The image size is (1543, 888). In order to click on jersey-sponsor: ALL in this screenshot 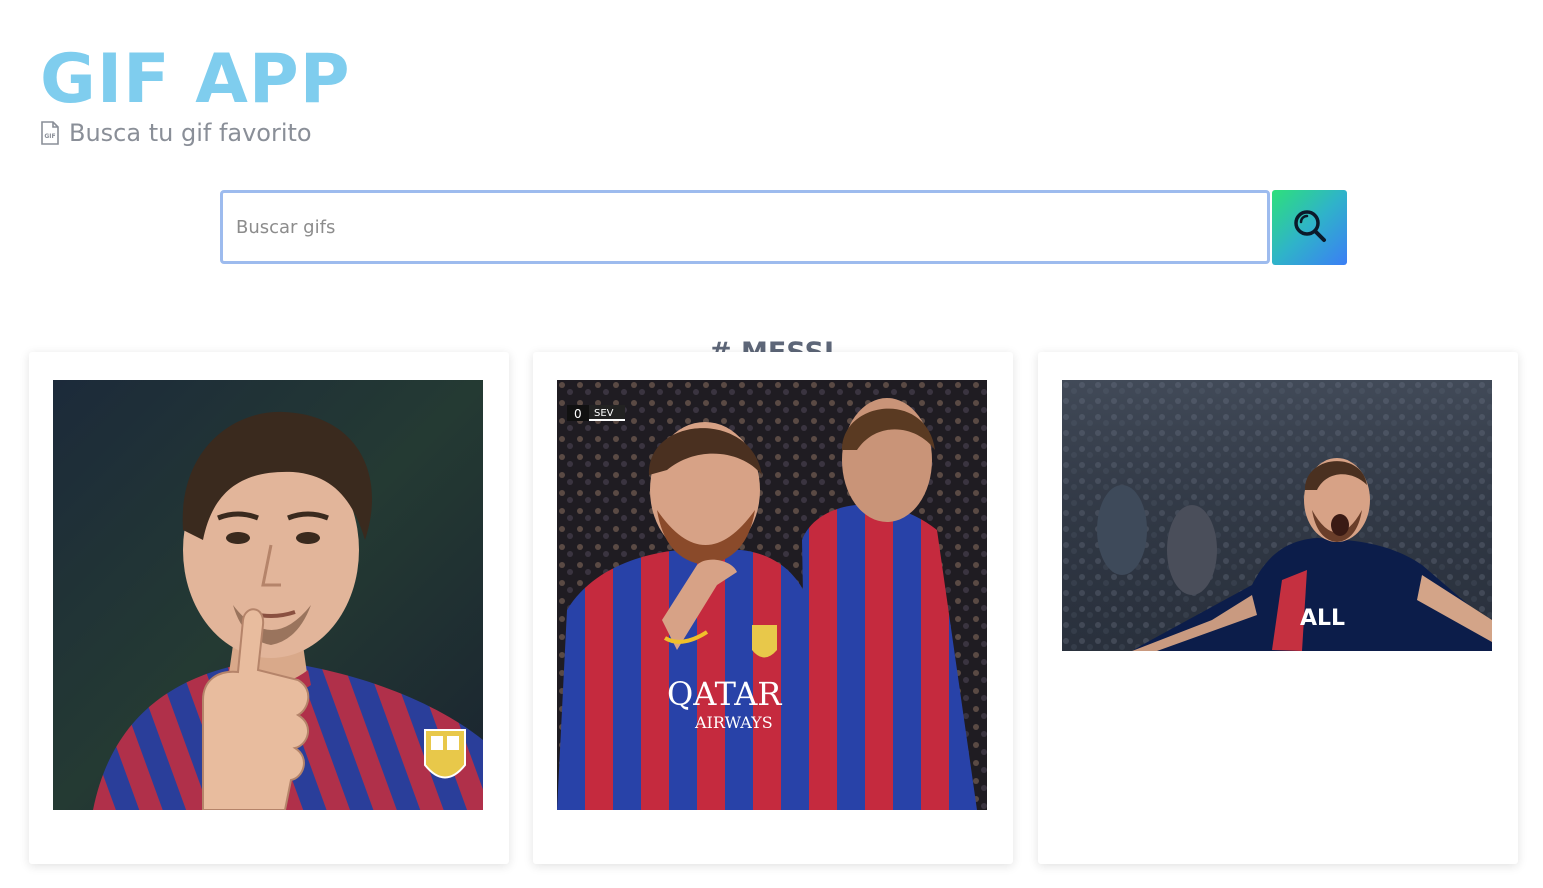, I will do `click(1322, 618)`.